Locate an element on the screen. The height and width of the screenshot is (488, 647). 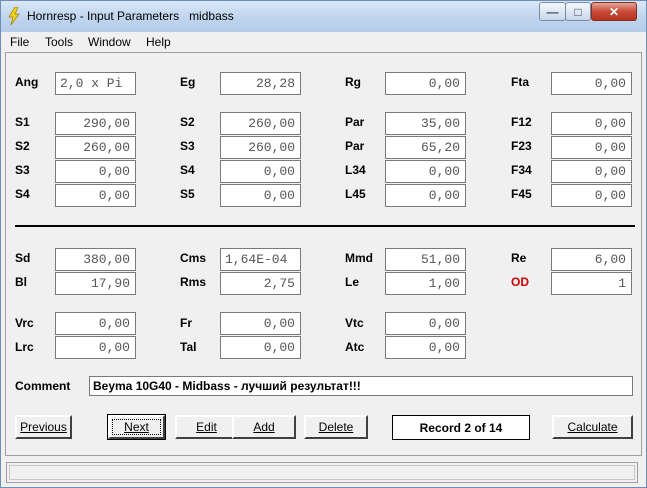
param-field-atc: 0,00 is located at coordinates (425, 347).